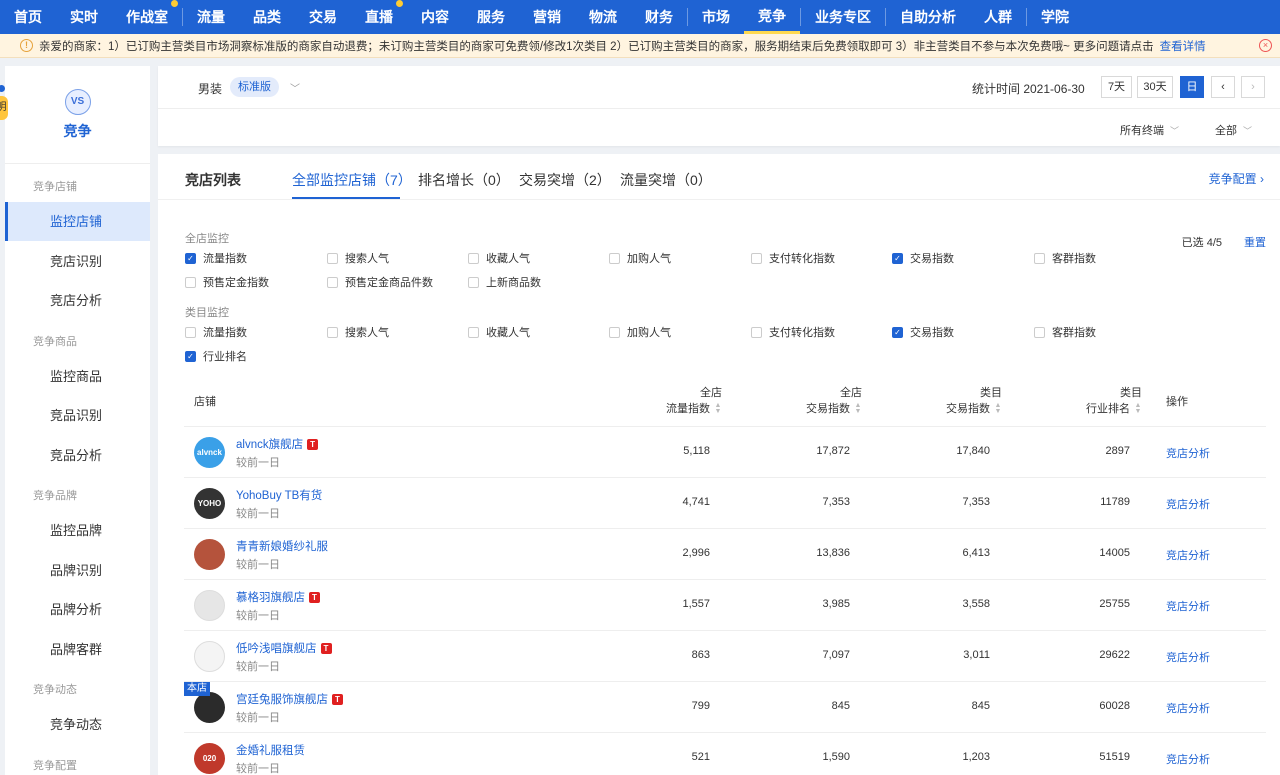  What do you see at coordinates (323, 17) in the screenshot?
I see `nav-item-5: 交易` at bounding box center [323, 17].